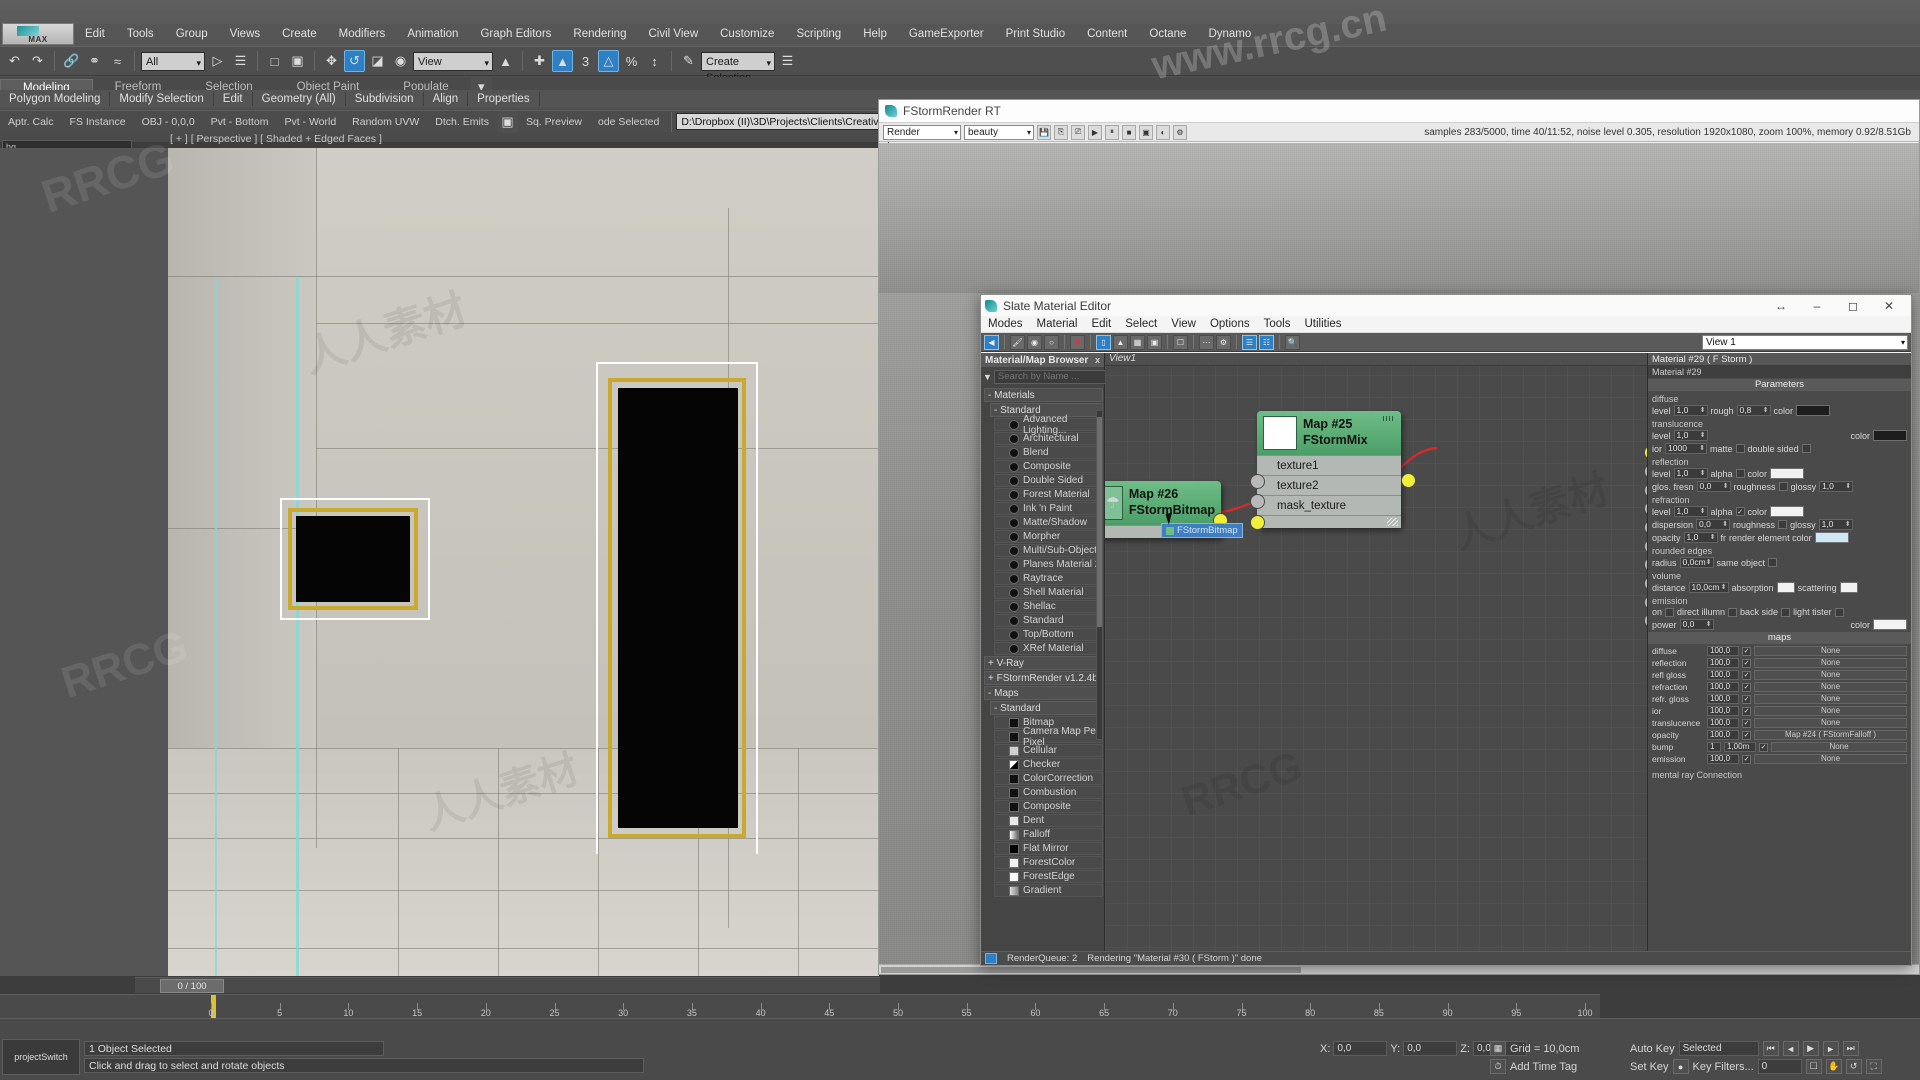  Describe the element at coordinates (1498, 1066) in the screenshot. I see `time-tag-icon: ⏱` at that location.